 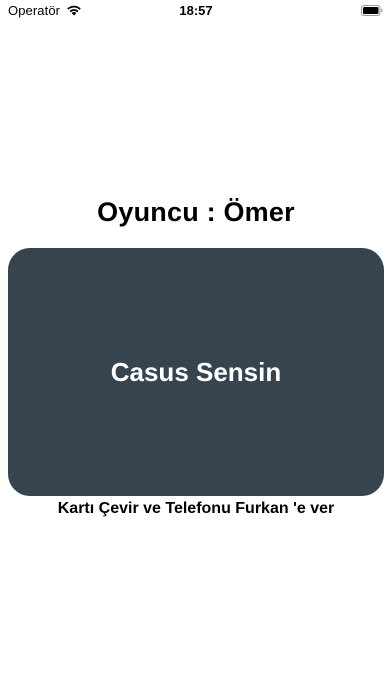 I want to click on player-title: Oyuncu : Ömer, so click(x=196, y=212).